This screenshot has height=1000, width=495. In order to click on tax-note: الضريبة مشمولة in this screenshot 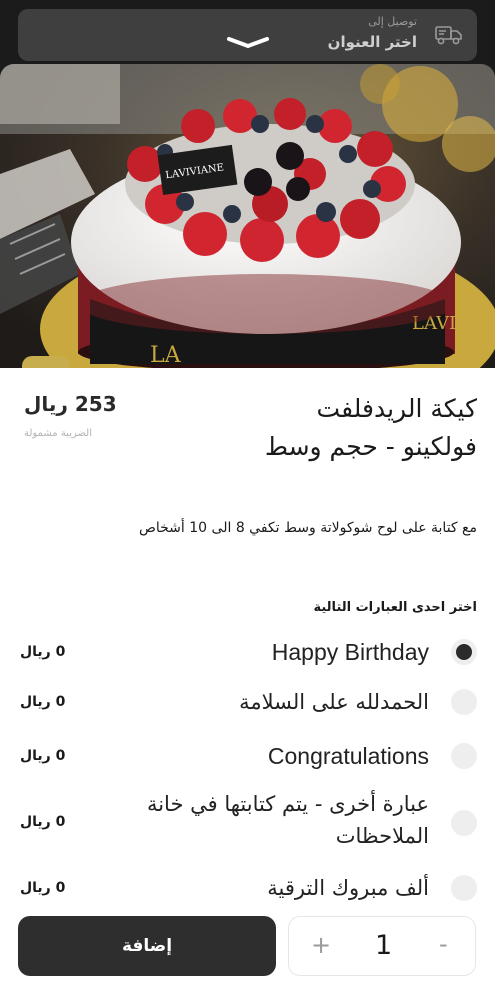, I will do `click(58, 433)`.